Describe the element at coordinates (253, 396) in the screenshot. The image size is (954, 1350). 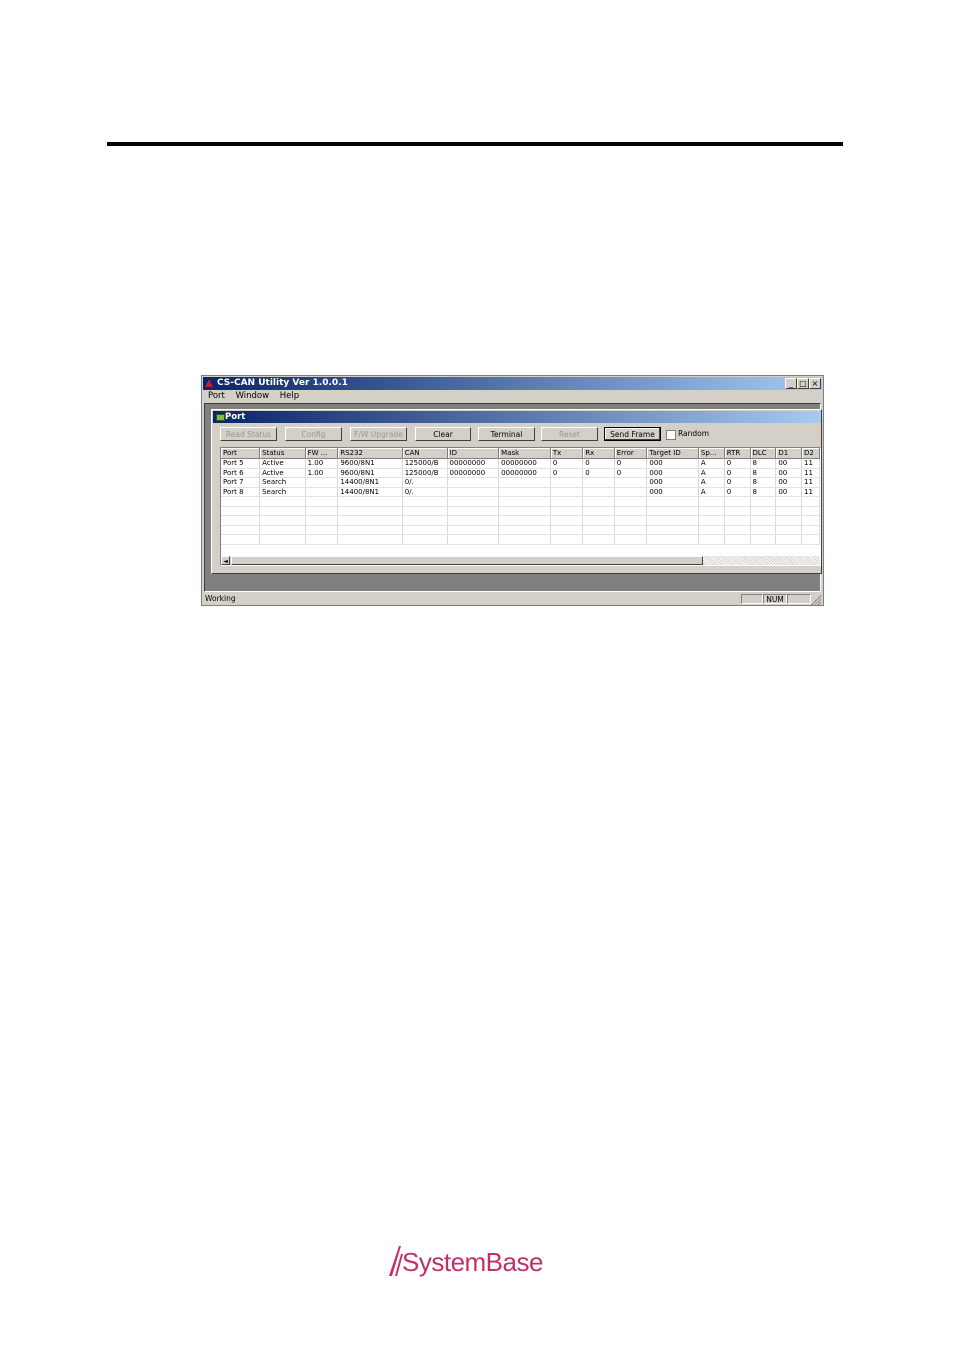
I see `menu-window: Window` at that location.